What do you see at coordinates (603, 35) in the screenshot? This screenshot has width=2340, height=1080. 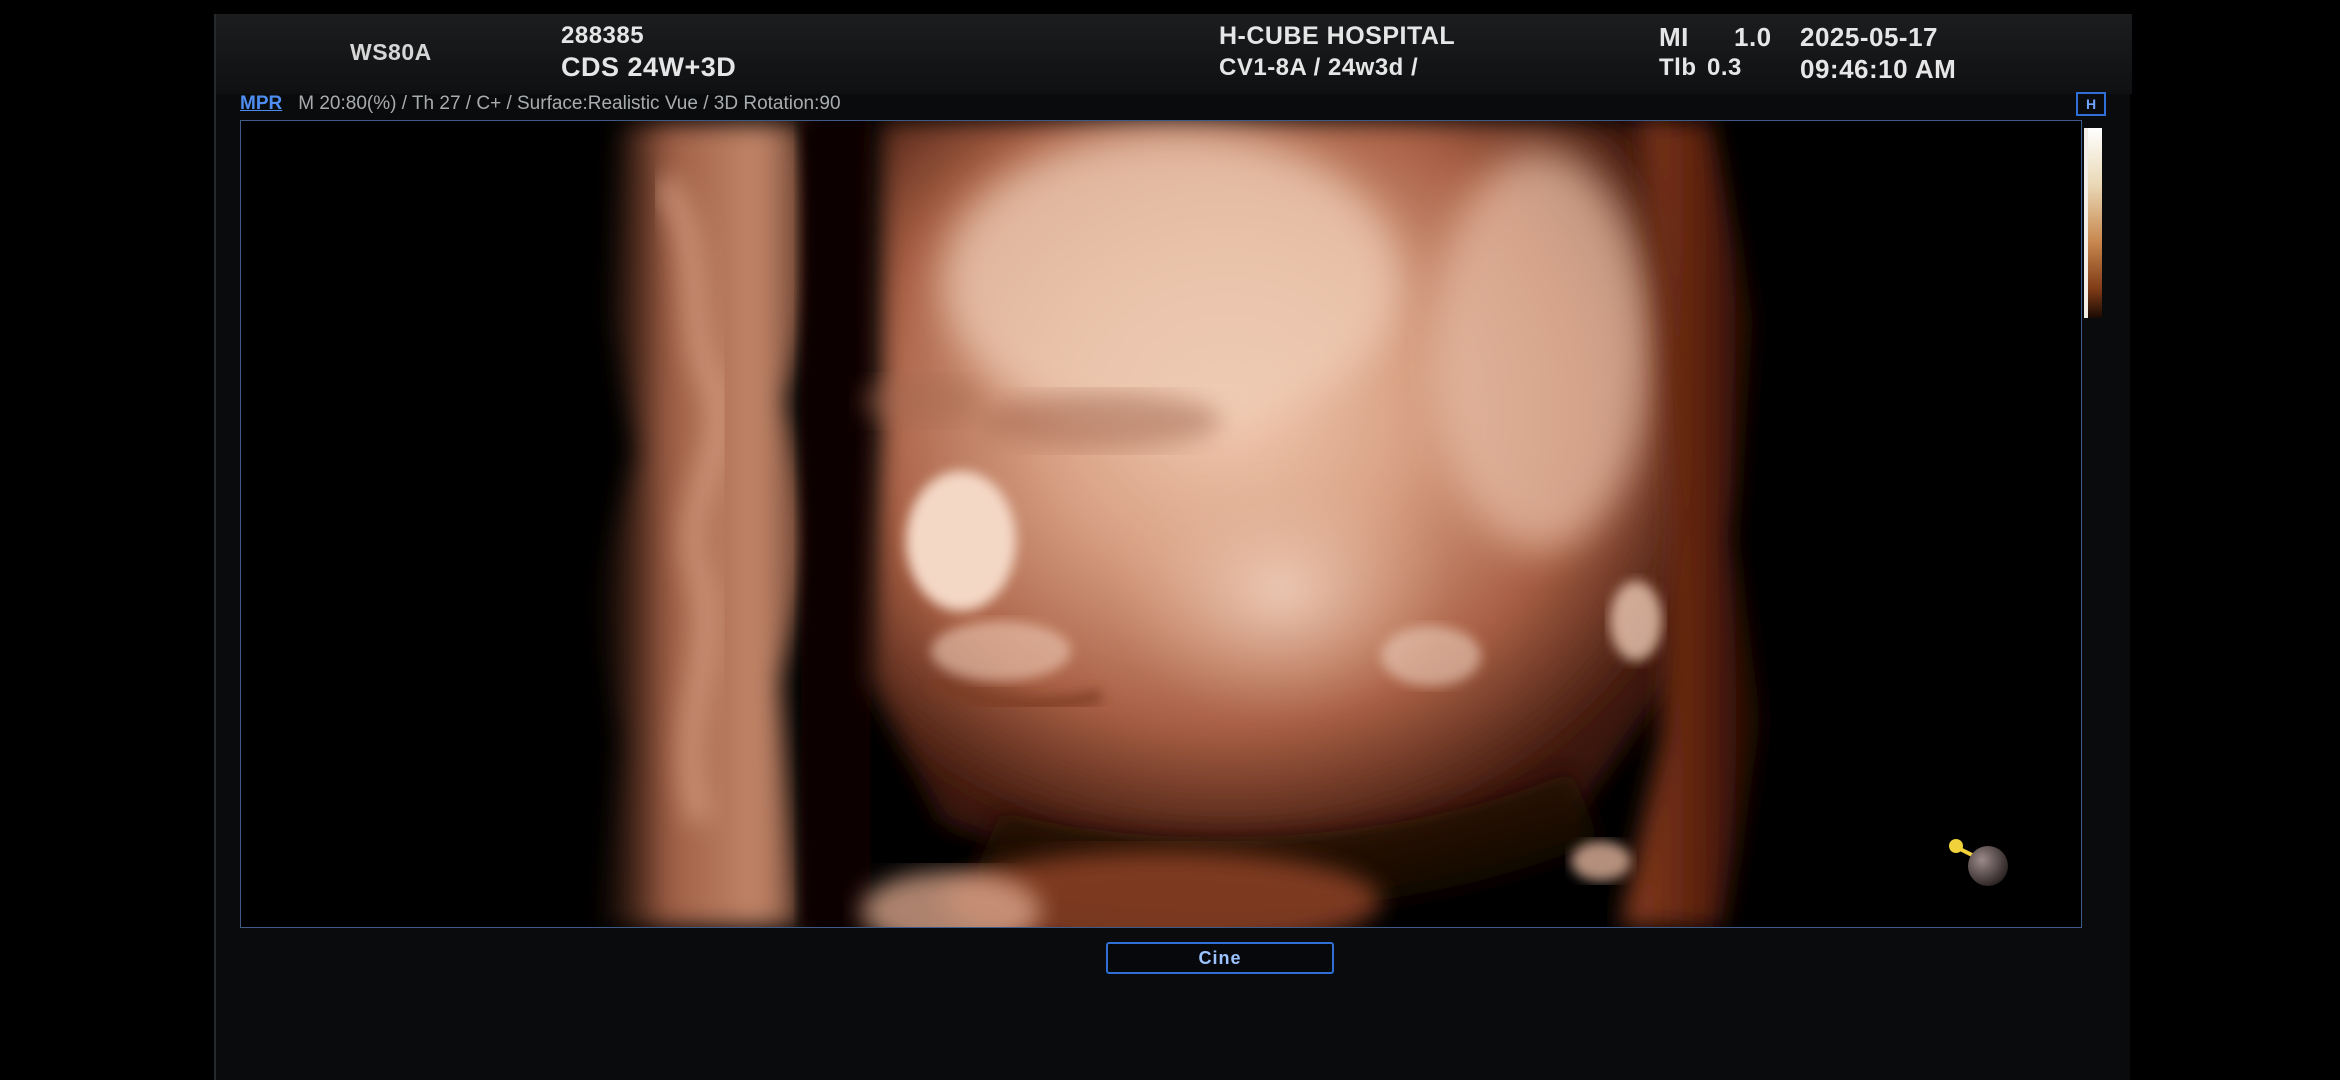 I see `patient-id: 288385` at bounding box center [603, 35].